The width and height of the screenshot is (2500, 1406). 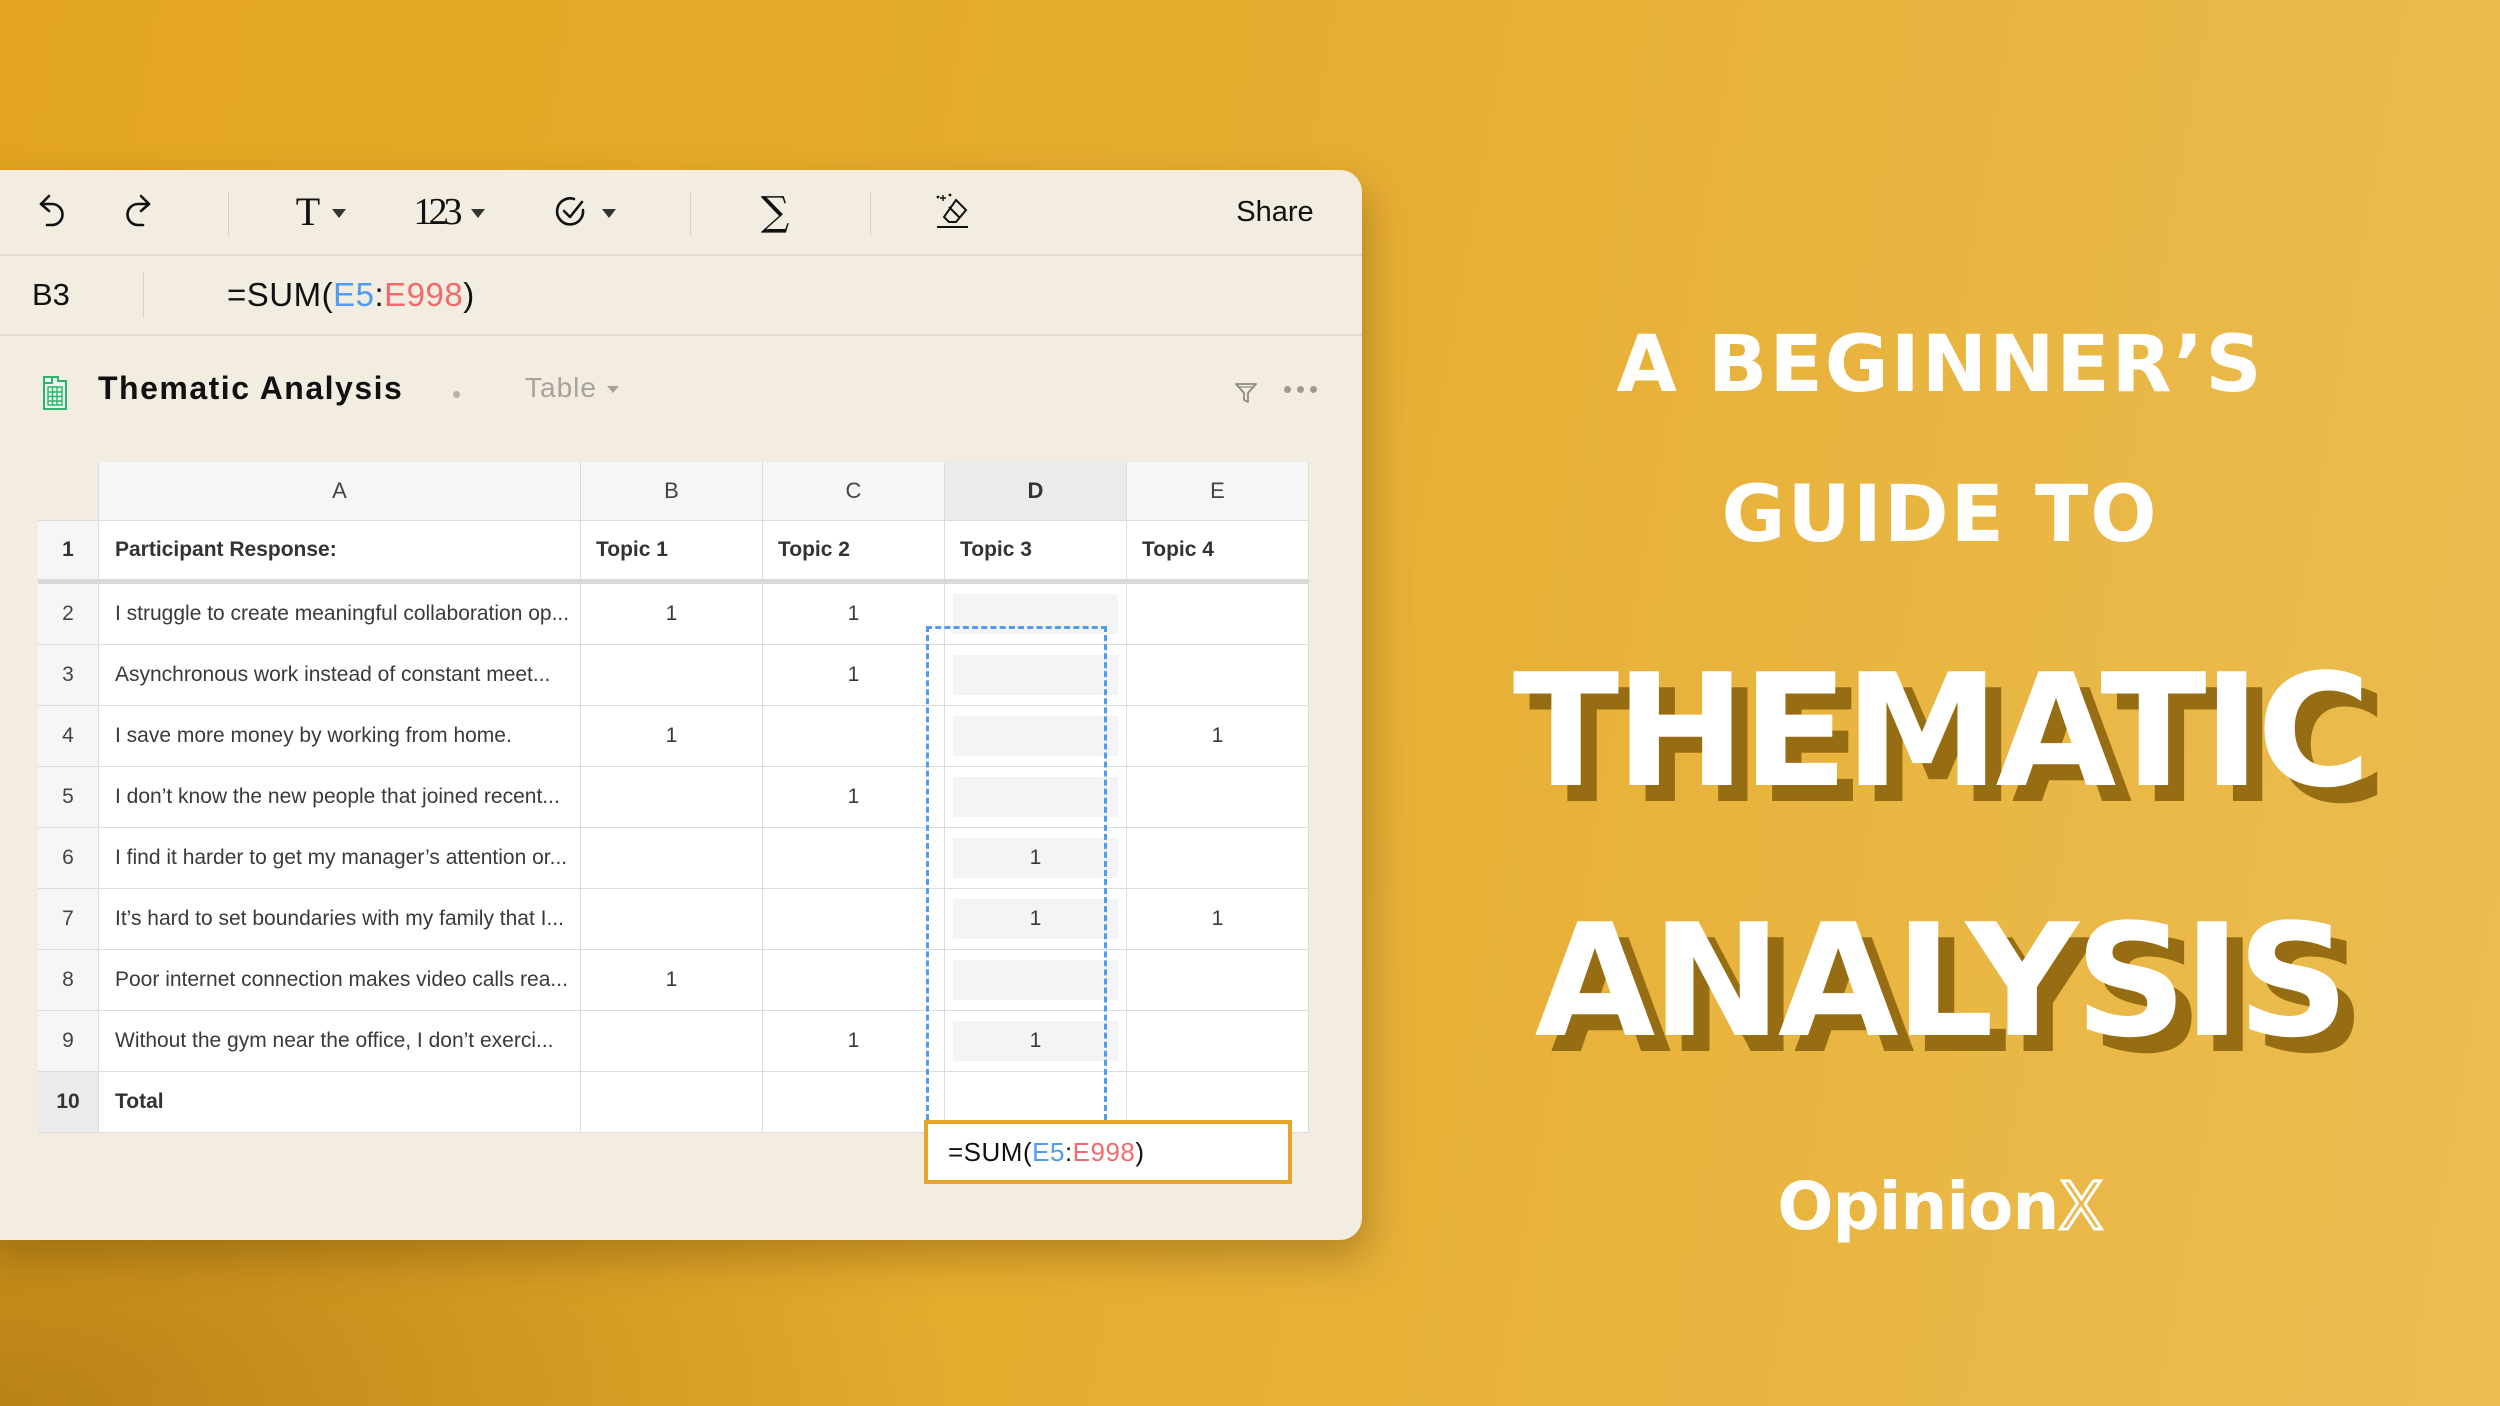 I want to click on header-cell-d: Topic 3, so click(x=1035, y=552).